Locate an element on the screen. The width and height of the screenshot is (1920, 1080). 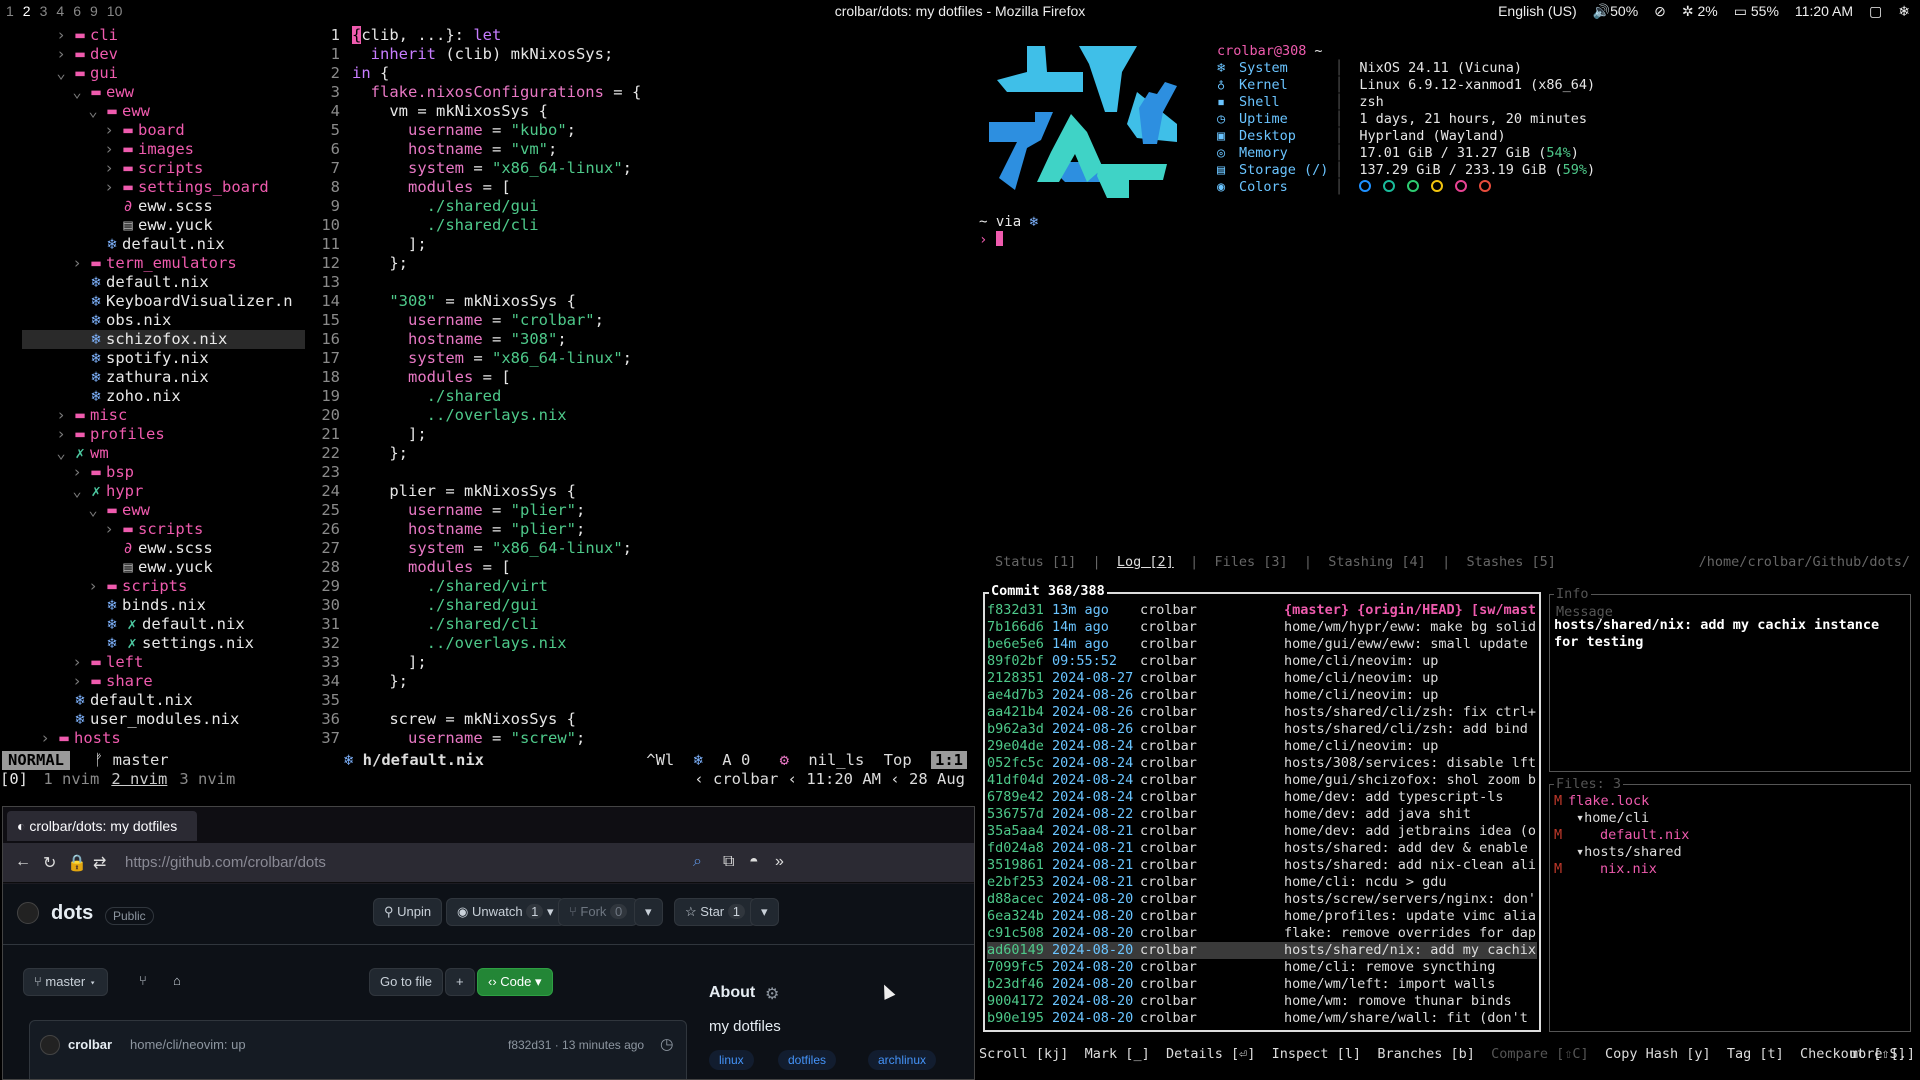
add-file-button: + is located at coordinates (460, 982).